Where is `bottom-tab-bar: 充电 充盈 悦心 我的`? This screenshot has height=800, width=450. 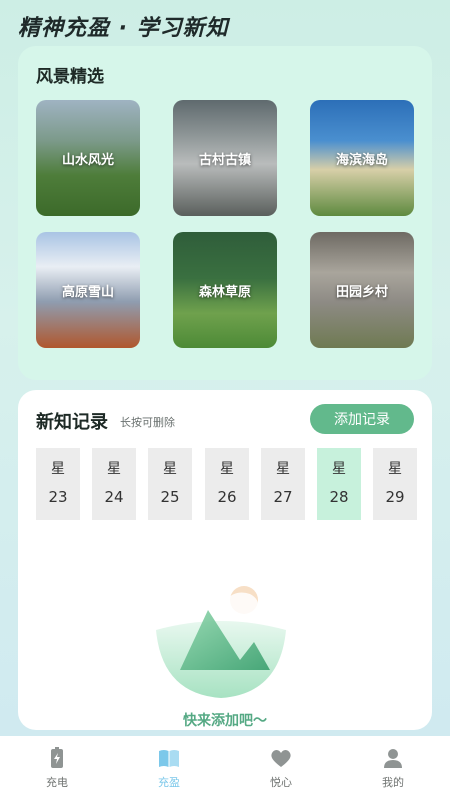
bottom-tab-bar: 充电 充盈 悦心 我的 is located at coordinates (225, 768).